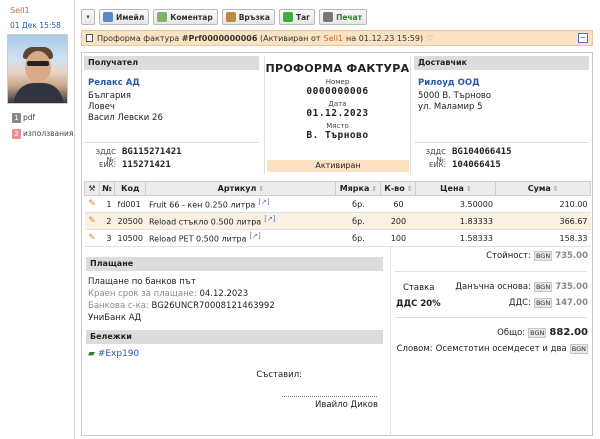  Describe the element at coordinates (450, 107) in the screenshot. I see `supplier-address: ул. Маламир 5` at that location.